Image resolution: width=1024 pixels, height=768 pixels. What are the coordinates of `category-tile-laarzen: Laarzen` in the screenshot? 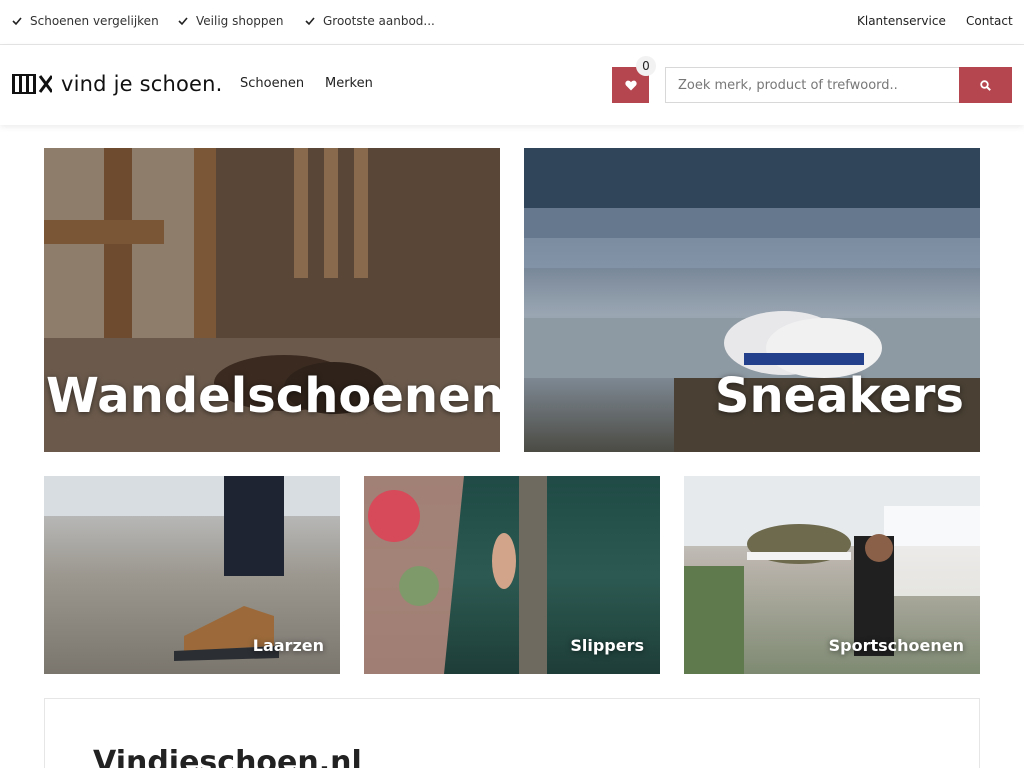 It's located at (192, 575).